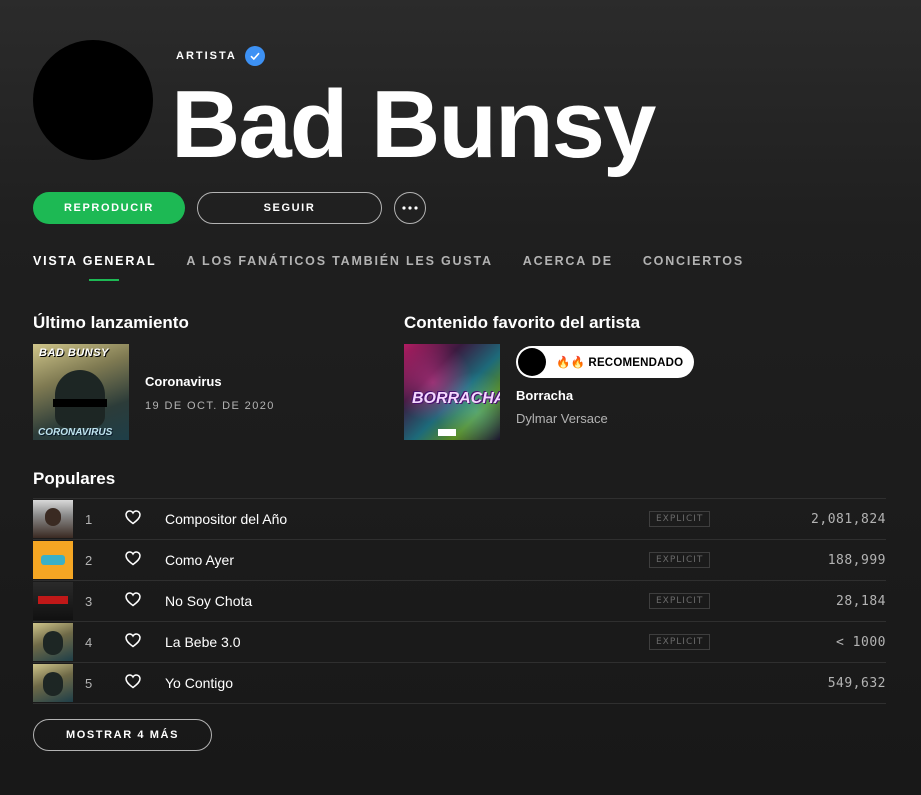 The width and height of the screenshot is (921, 795). What do you see at coordinates (522, 322) in the screenshot?
I see `artist-pick-heading: Contenido favorito del artista` at bounding box center [522, 322].